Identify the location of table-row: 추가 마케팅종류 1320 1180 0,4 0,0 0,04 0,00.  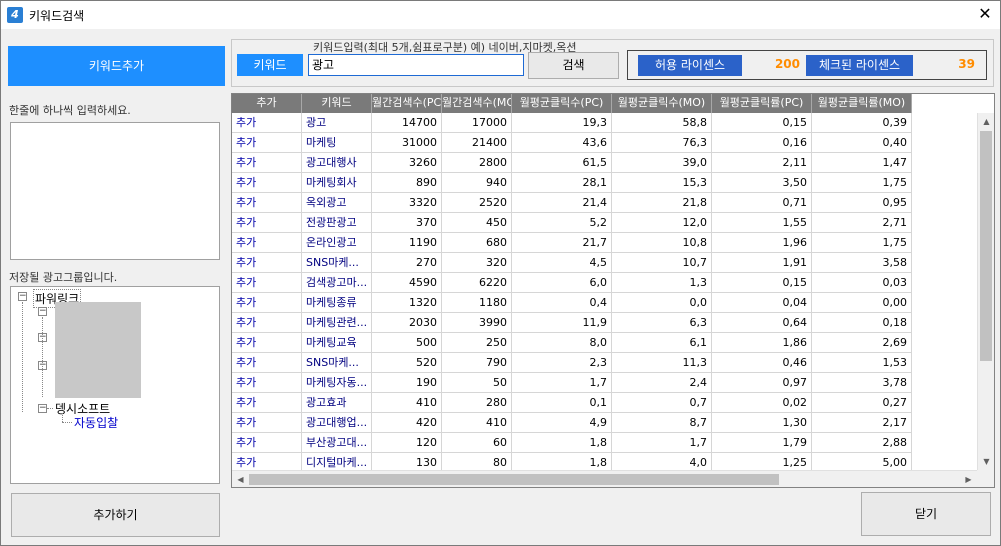
(572, 303).